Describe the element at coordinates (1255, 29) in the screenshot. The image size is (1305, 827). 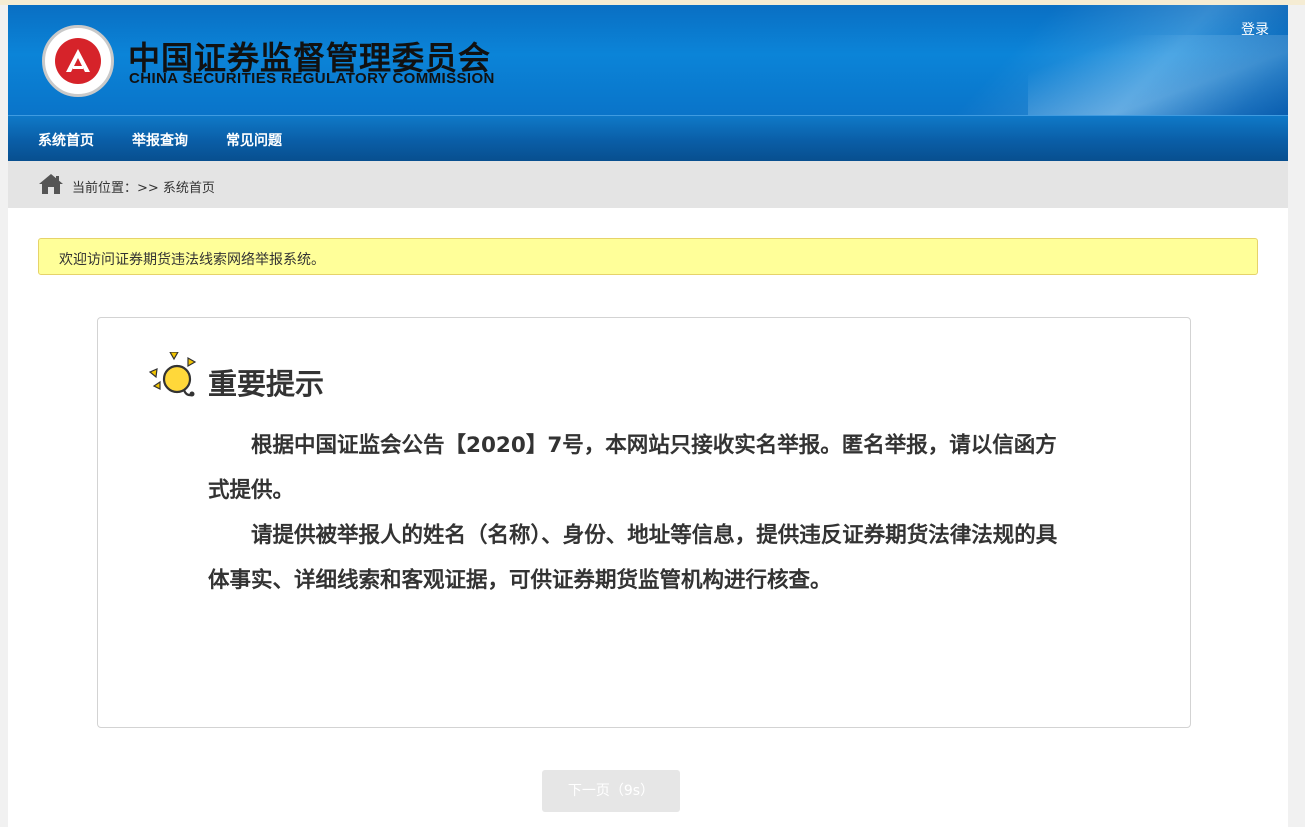
I see `login-link: 登录` at that location.